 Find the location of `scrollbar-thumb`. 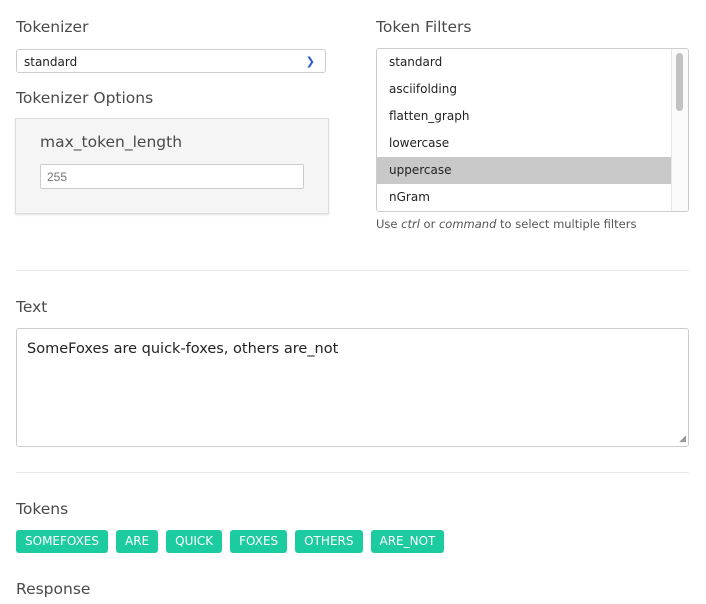

scrollbar-thumb is located at coordinates (679, 82).